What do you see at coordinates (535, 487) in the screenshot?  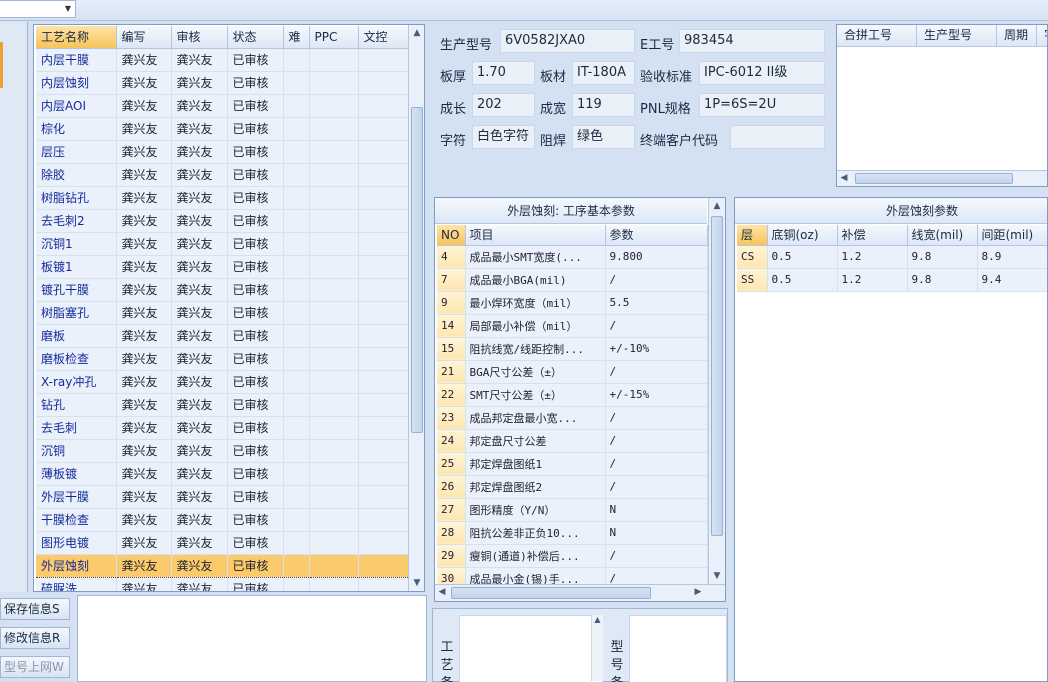 I see `param-item-cell: 邦定焊盘图纸2` at bounding box center [535, 487].